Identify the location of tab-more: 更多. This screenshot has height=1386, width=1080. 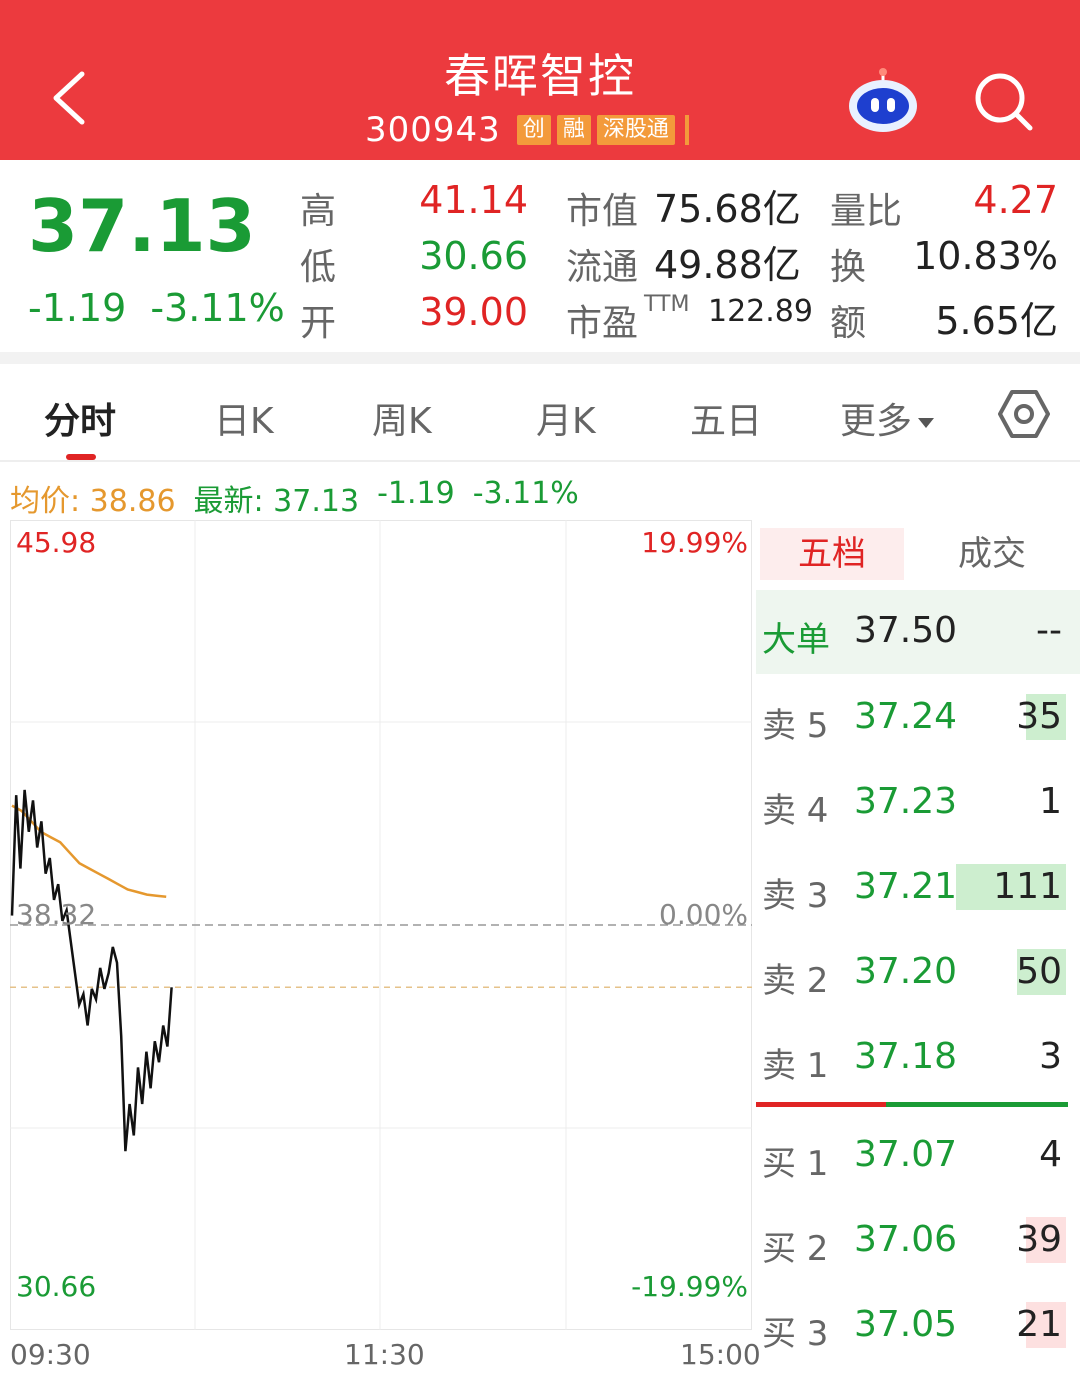
(887, 418).